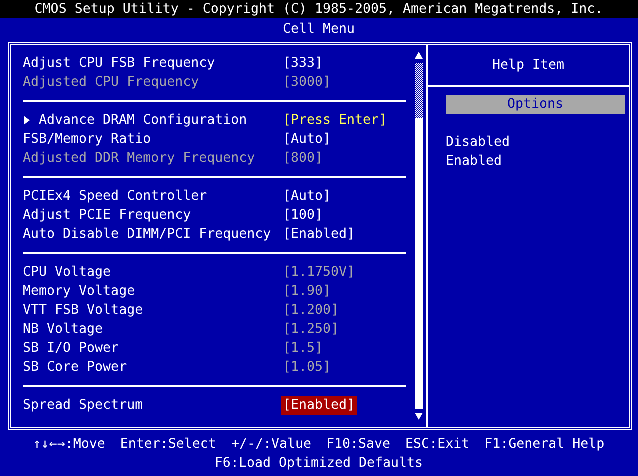  I want to click on setting-value: [333], so click(303, 63).